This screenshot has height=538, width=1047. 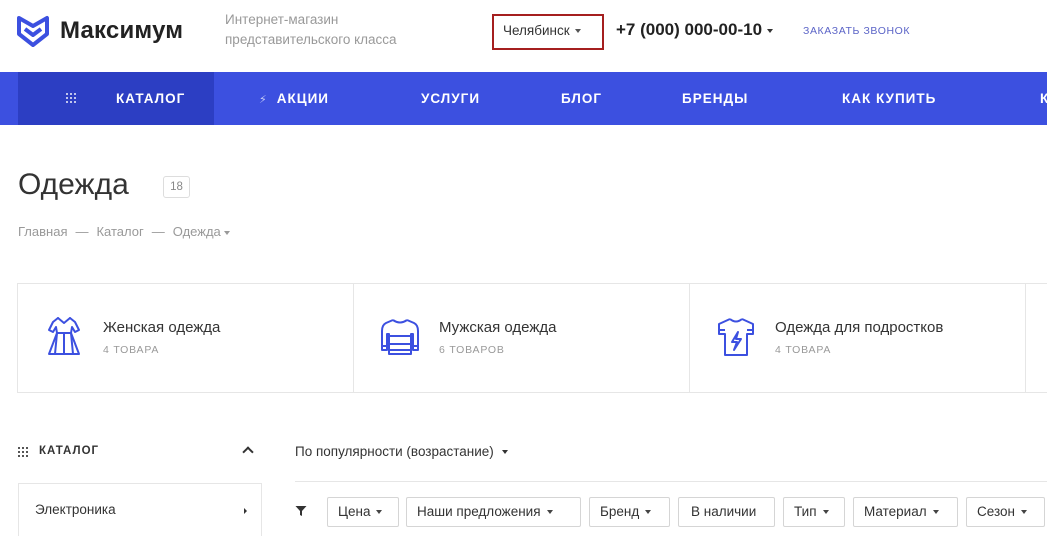 What do you see at coordinates (64, 336) in the screenshot?
I see `dress-icon` at bounding box center [64, 336].